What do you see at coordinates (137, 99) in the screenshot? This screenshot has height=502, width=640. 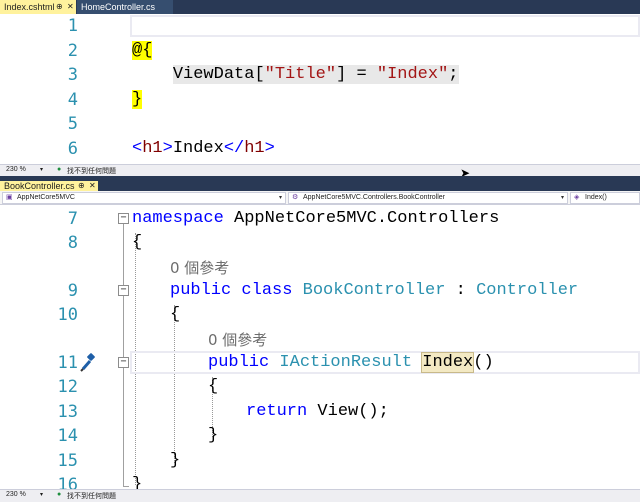 I see `razor-block-close: }` at bounding box center [137, 99].